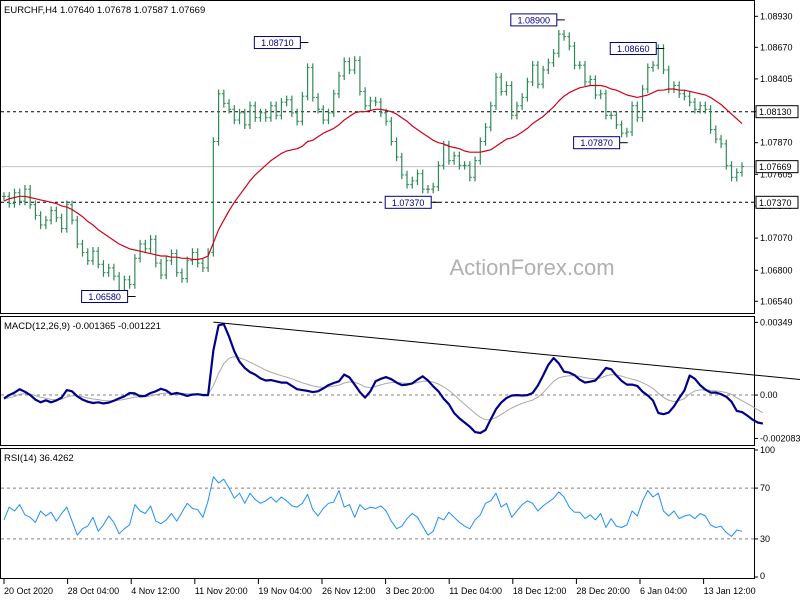 This screenshot has width=800, height=605. I want to click on macd-y-tick-label: 0.00, so click(769, 395).